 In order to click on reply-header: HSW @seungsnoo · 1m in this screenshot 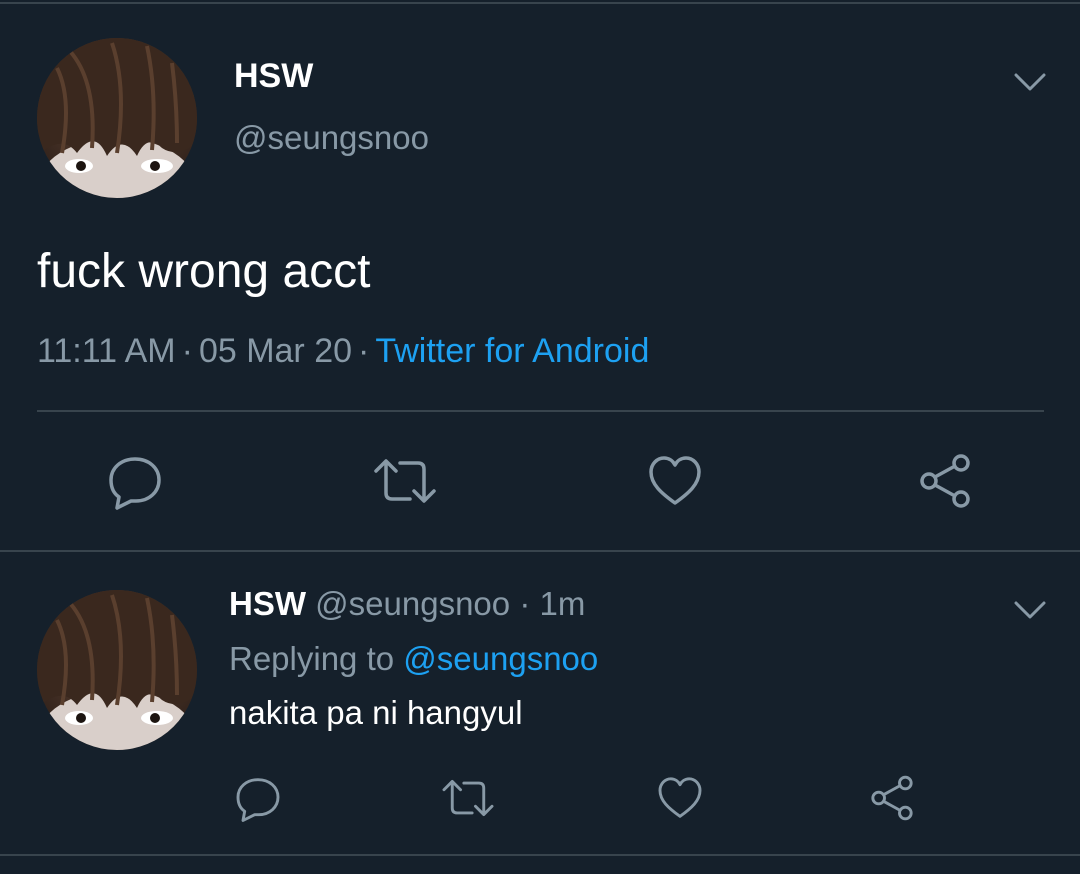, I will do `click(407, 604)`.